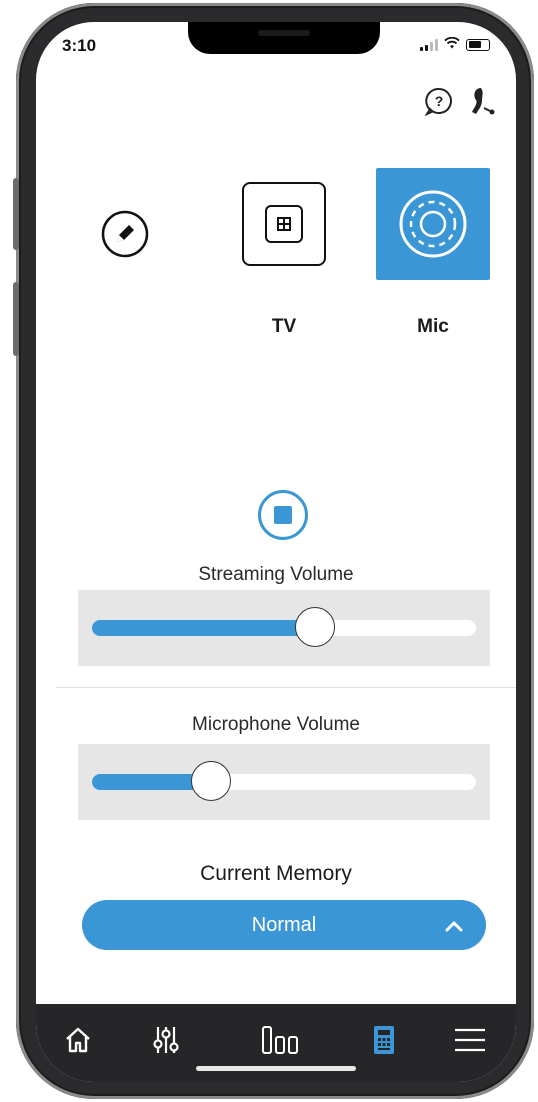 The width and height of the screenshot is (538, 1102). I want to click on current-memory-label: Current Memory, so click(276, 873).